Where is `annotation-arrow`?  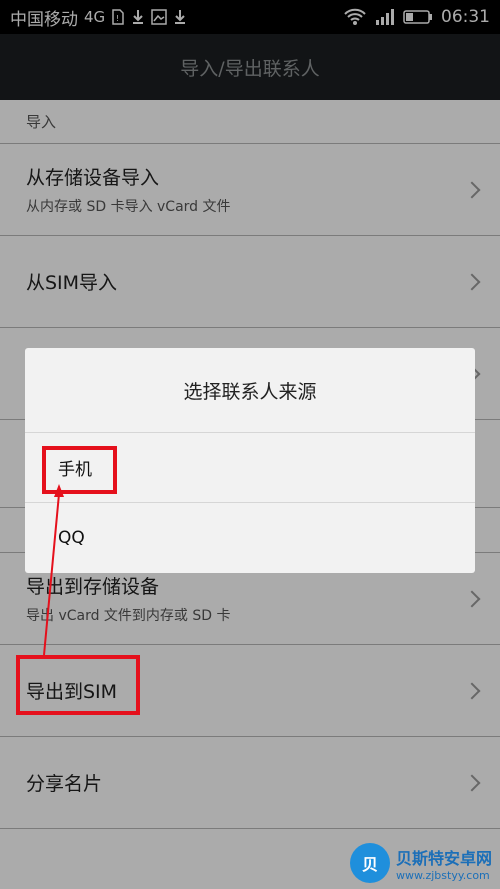 annotation-arrow is located at coordinates (53, 570).